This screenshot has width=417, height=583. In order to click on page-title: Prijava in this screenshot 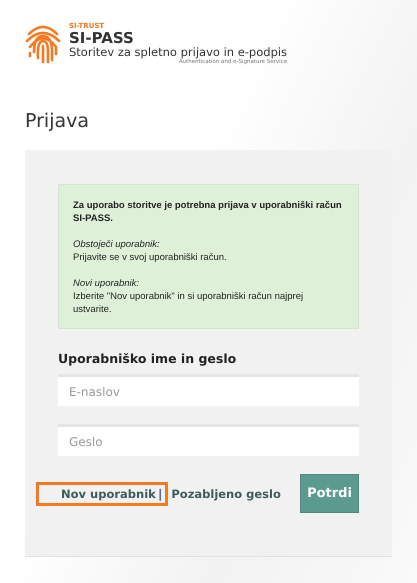, I will do `click(57, 121)`.